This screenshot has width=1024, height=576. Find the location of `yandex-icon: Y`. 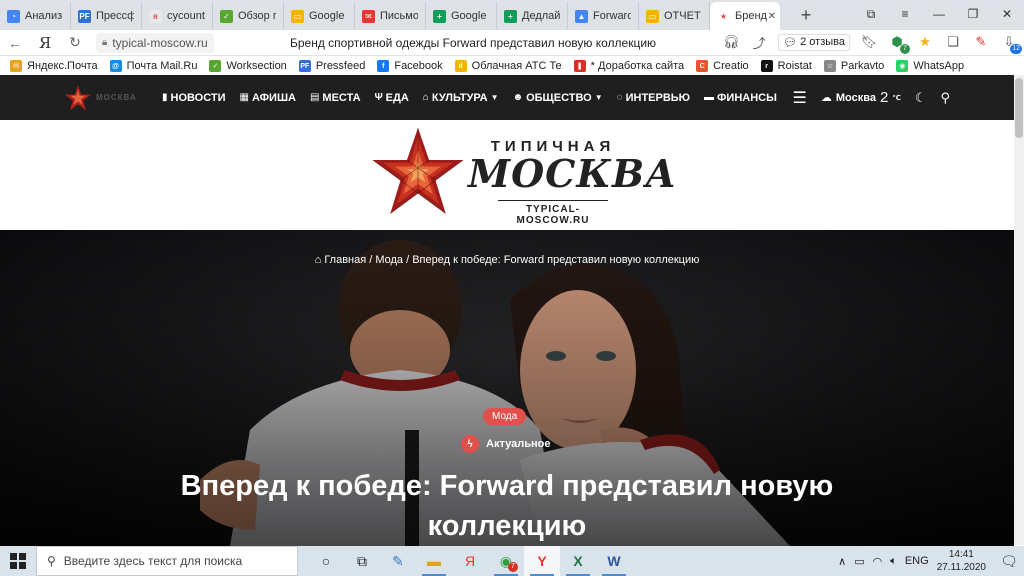

yandex-icon: Y is located at coordinates (542, 561).